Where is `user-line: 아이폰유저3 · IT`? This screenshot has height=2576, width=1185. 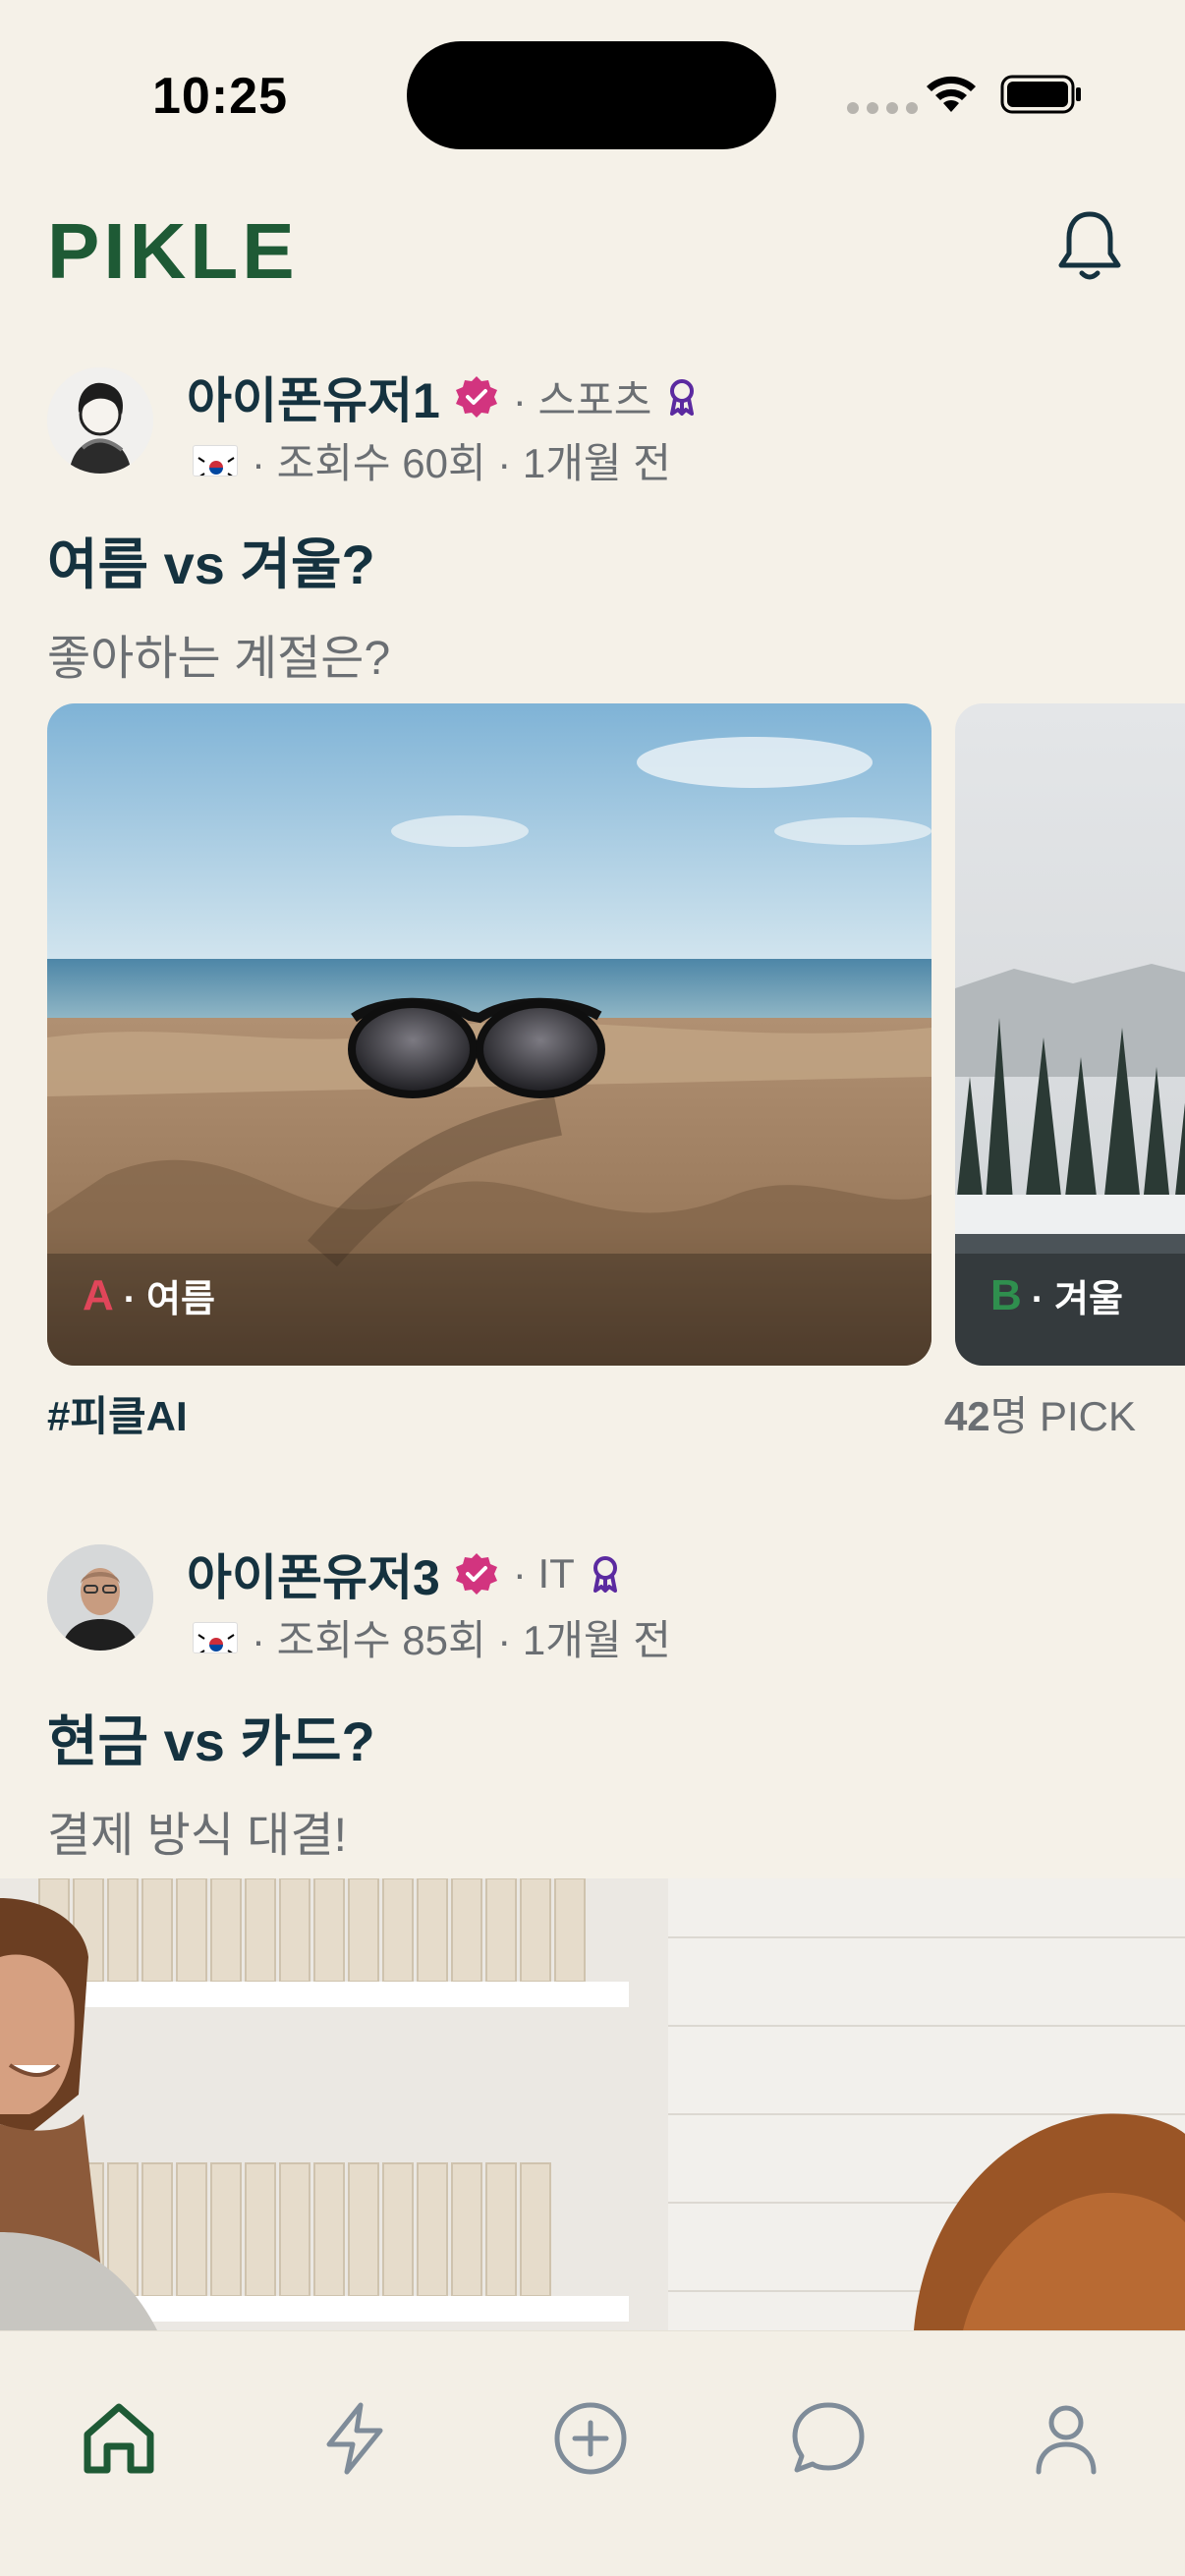
user-line: 아이폰유저3 · IT is located at coordinates (405, 1574).